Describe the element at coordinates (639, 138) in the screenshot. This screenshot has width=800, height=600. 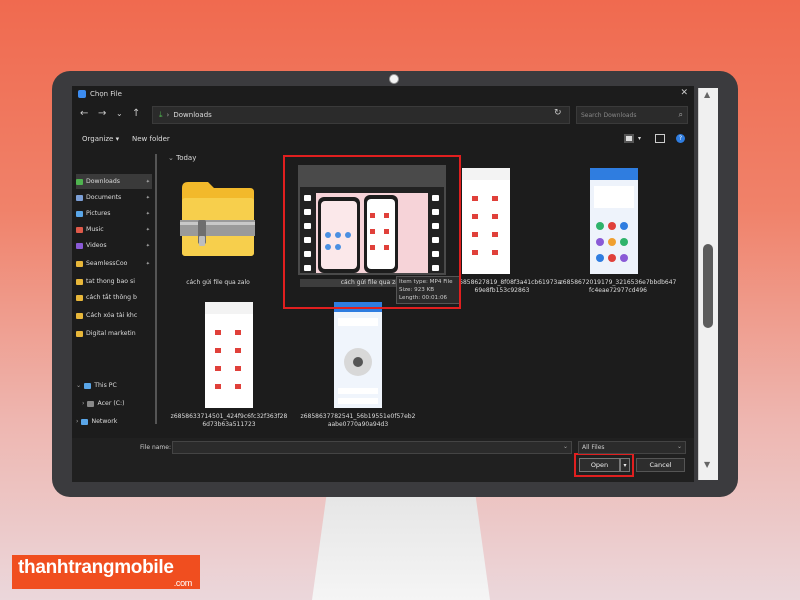
I see `view-dropdown-icon: ▾` at that location.